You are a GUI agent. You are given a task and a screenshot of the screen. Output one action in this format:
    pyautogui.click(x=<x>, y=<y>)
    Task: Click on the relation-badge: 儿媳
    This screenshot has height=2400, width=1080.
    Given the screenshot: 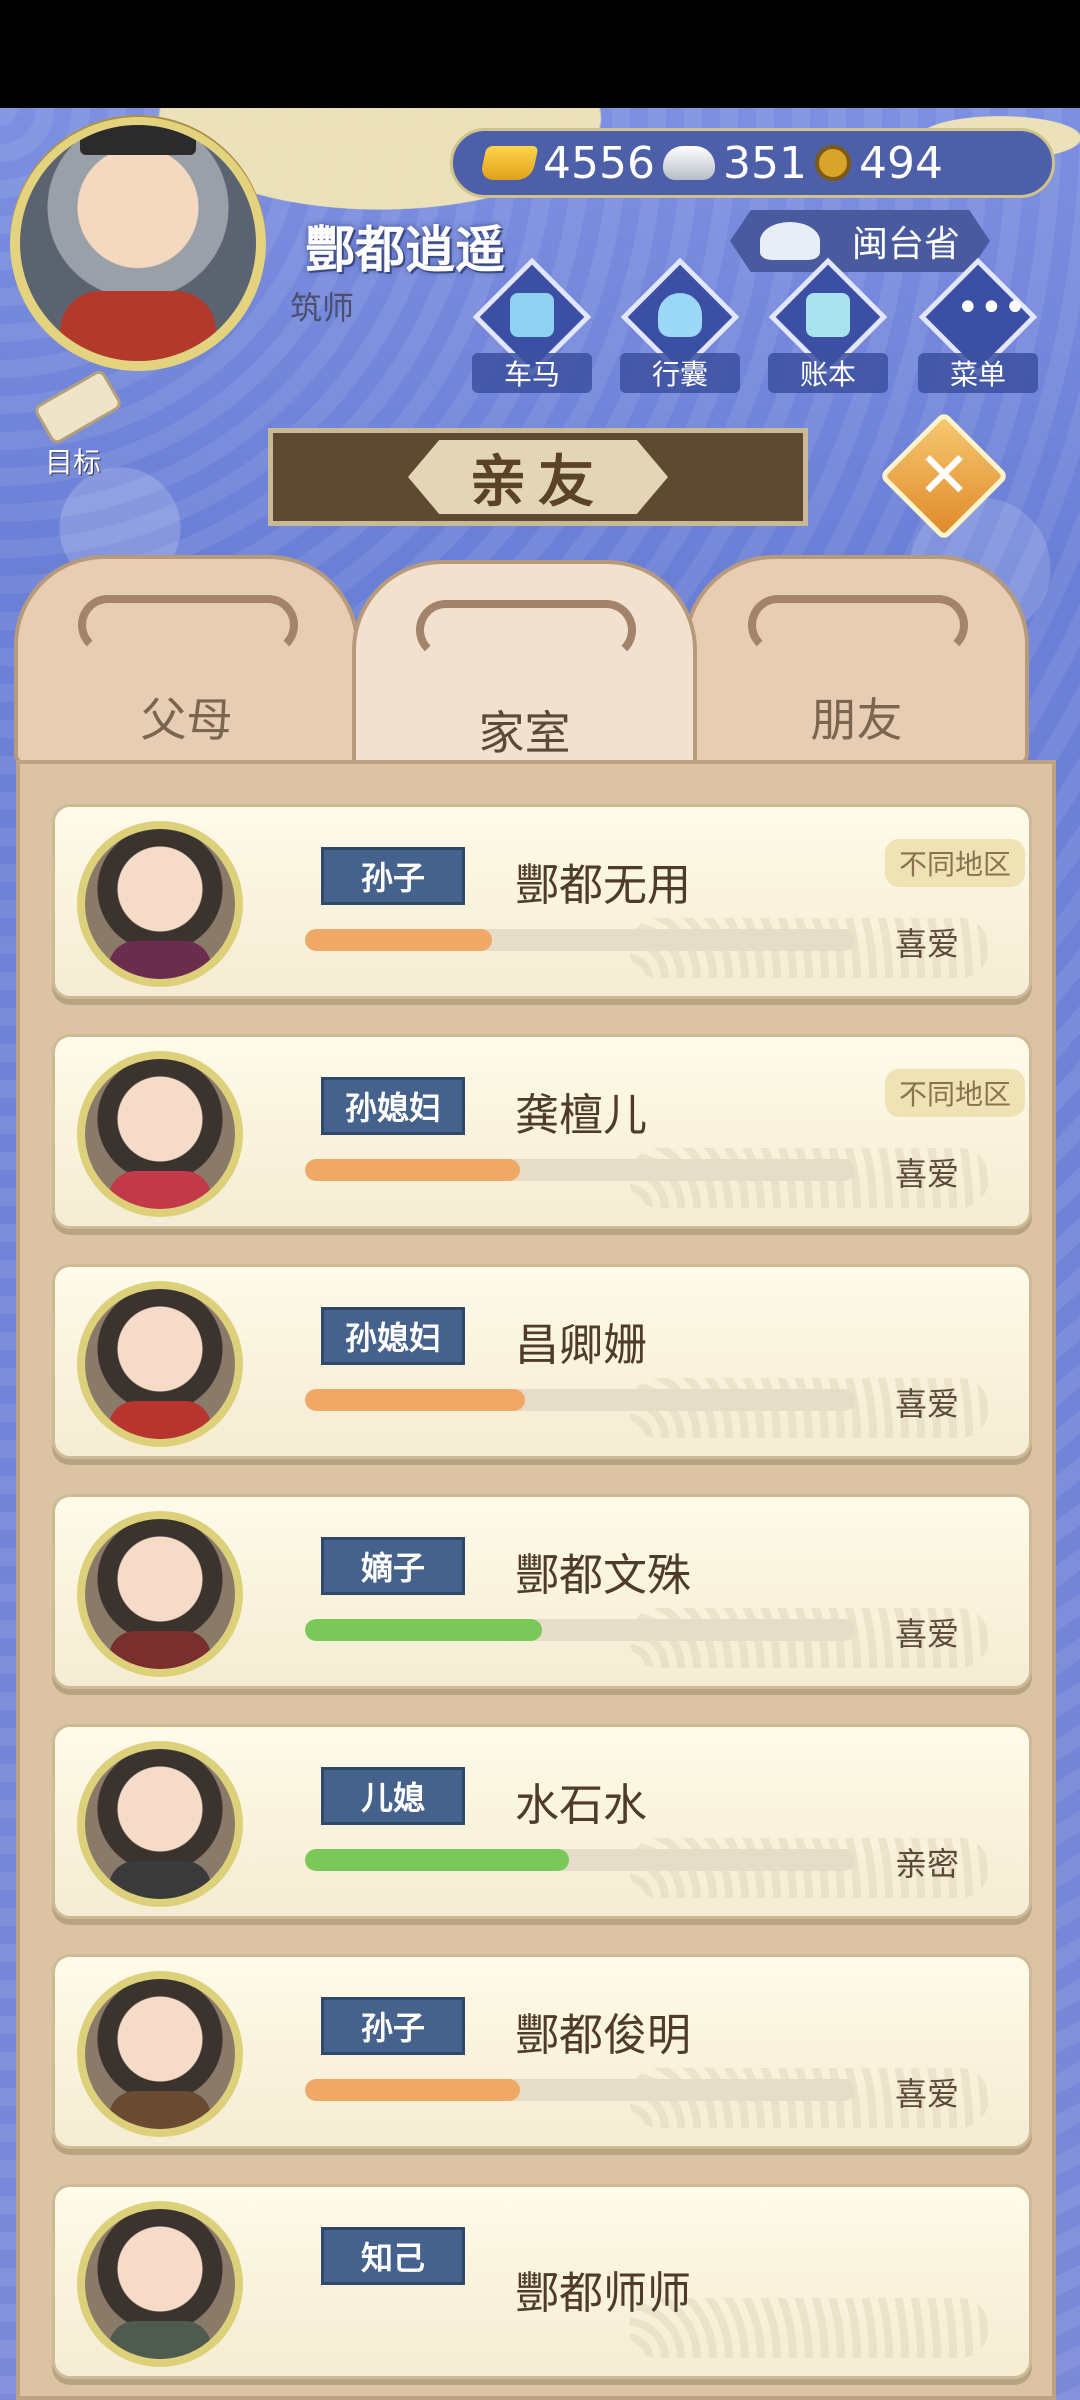 What is the action you would take?
    pyautogui.click(x=393, y=1796)
    